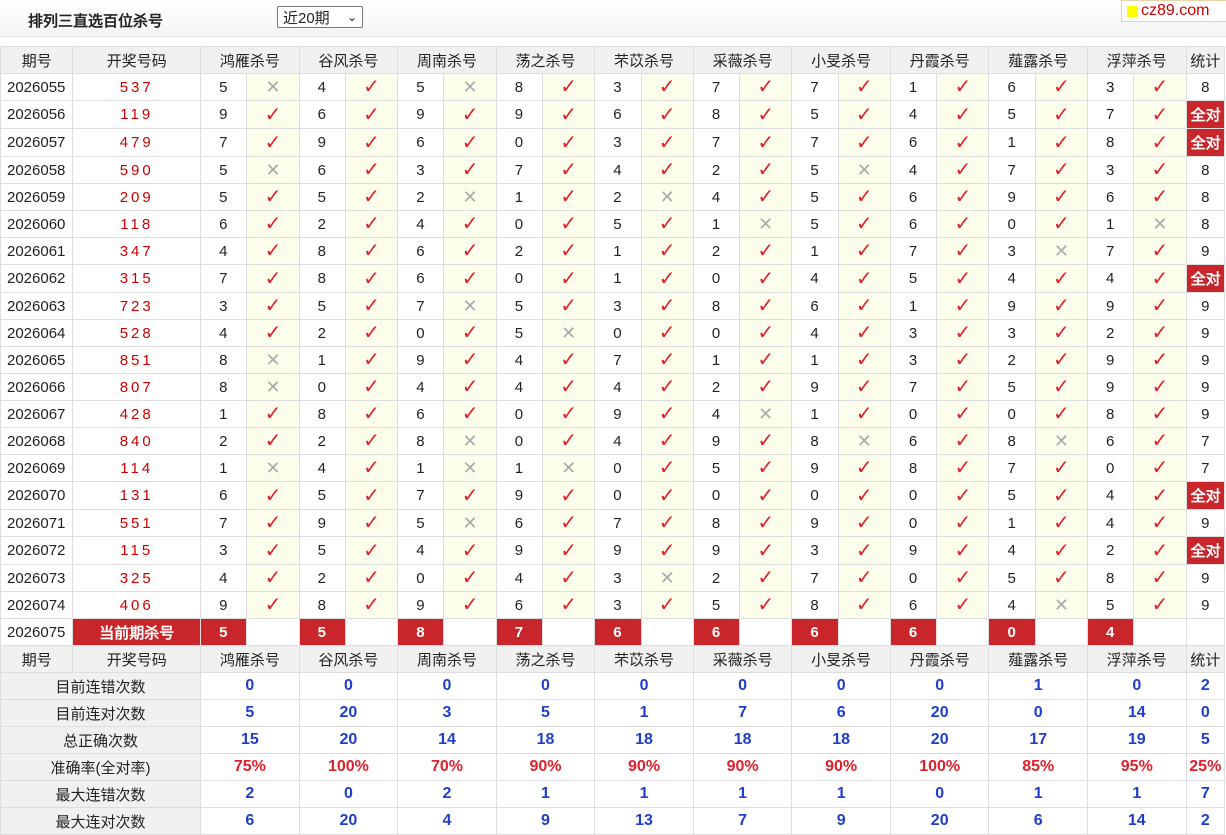 Image resolution: width=1226 pixels, height=835 pixels. What do you see at coordinates (1205, 794) in the screenshot?
I see `stats-total: 7` at bounding box center [1205, 794].